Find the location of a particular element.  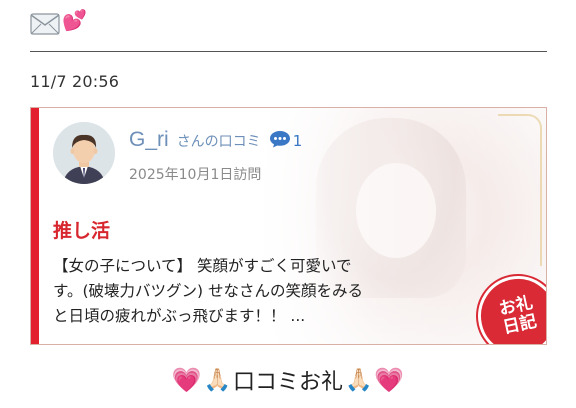

gold-frame is located at coordinates (520, 190).